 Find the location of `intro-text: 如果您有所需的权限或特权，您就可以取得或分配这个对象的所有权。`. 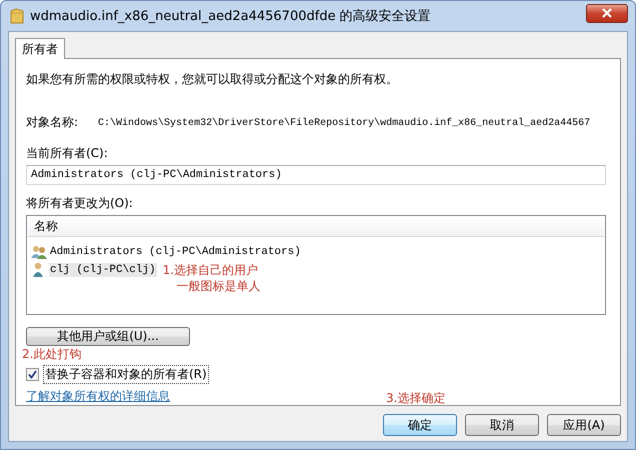

intro-text: 如果您有所需的权限或特权，您就可以取得或分配这个对象的所有权。 is located at coordinates (212, 79).